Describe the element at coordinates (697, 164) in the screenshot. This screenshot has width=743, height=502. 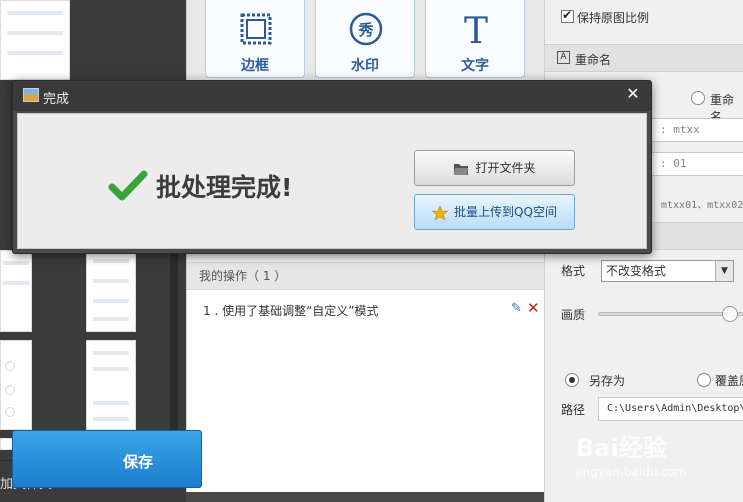
I see `start-number-input: : 01` at that location.